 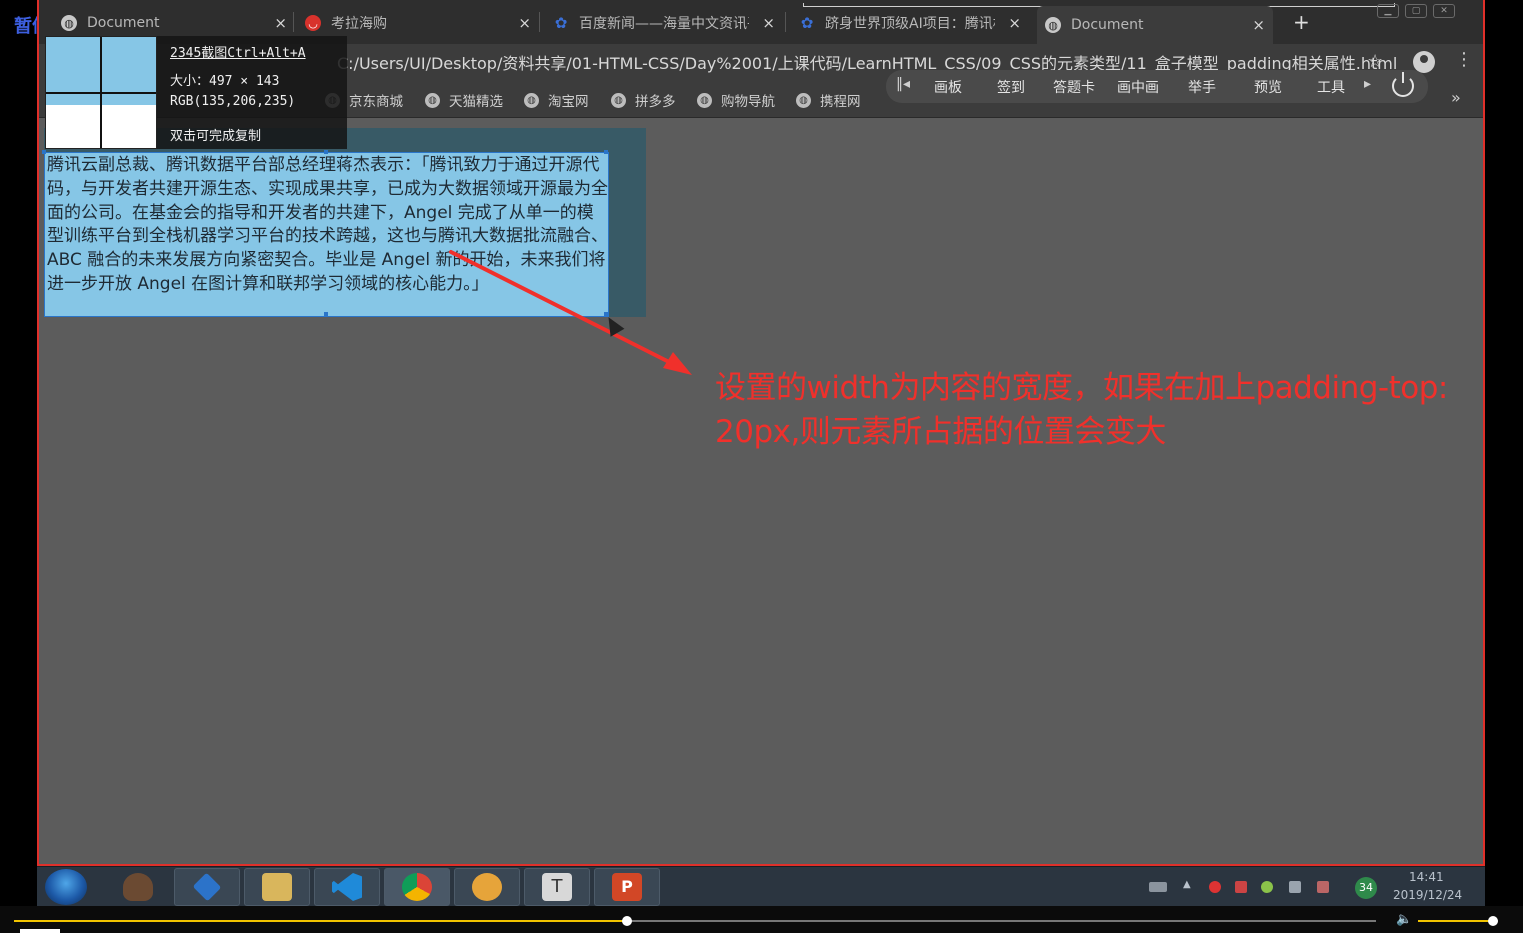 What do you see at coordinates (1307, 887) in the screenshot?
I see `system-tray: ▲ 34 14:41 2019/12/24` at bounding box center [1307, 887].